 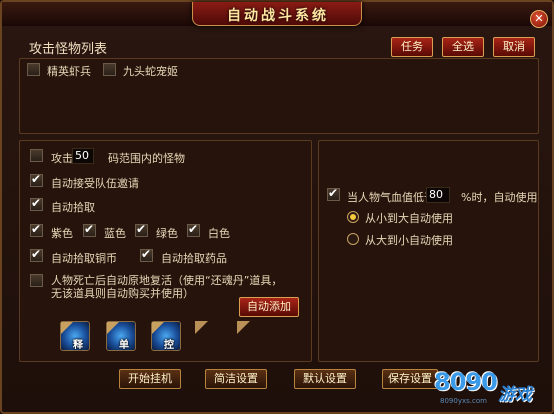 What do you see at coordinates (62, 158) in the screenshot?
I see `attack-prefix-label: 攻击` at bounding box center [62, 158].